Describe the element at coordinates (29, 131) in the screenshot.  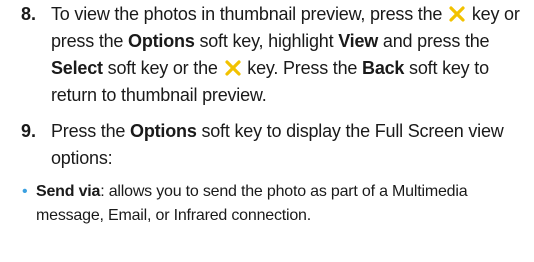
I see `step-number: 9.` at that location.